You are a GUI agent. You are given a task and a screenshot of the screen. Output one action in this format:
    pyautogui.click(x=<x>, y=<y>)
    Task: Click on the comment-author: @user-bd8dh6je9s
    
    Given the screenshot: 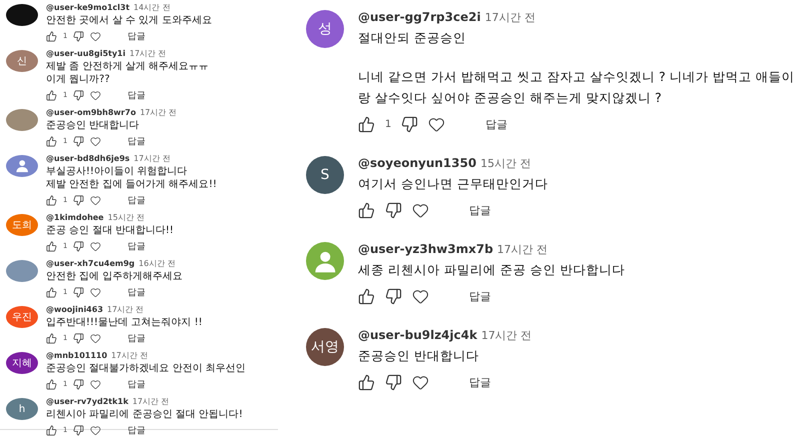 What is the action you would take?
    pyautogui.click(x=88, y=159)
    